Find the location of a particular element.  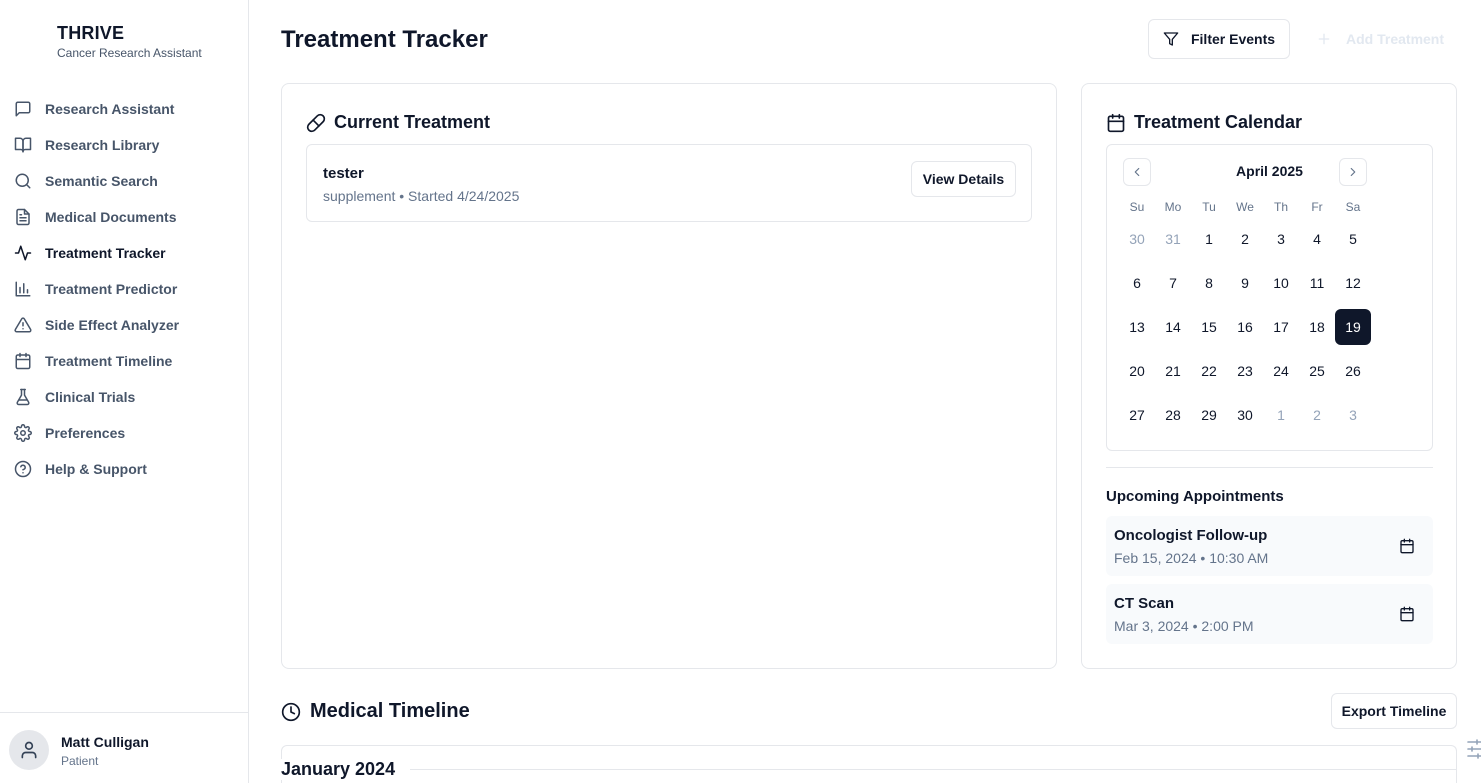

calendar-day: 6 is located at coordinates (1137, 283).